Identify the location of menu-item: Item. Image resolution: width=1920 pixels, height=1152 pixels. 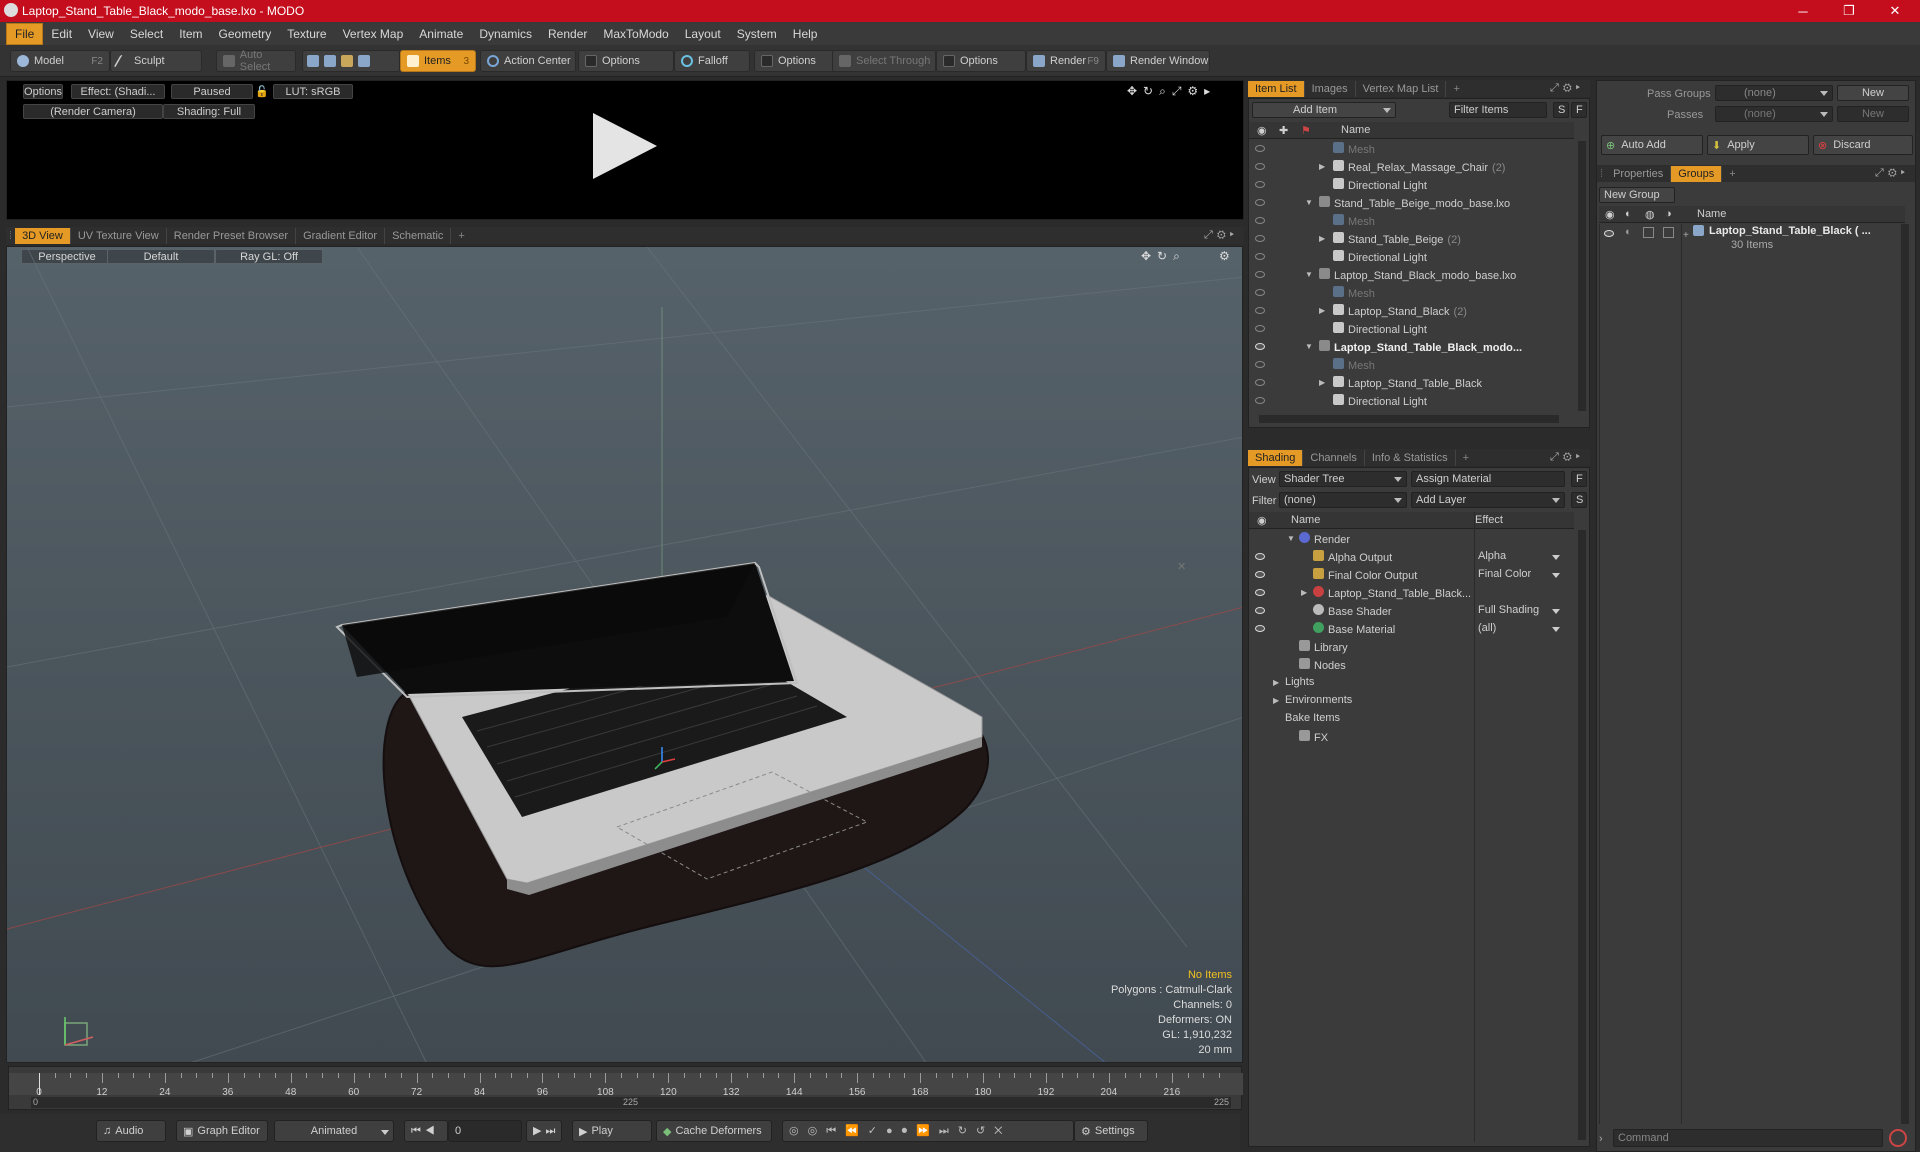
(190, 34).